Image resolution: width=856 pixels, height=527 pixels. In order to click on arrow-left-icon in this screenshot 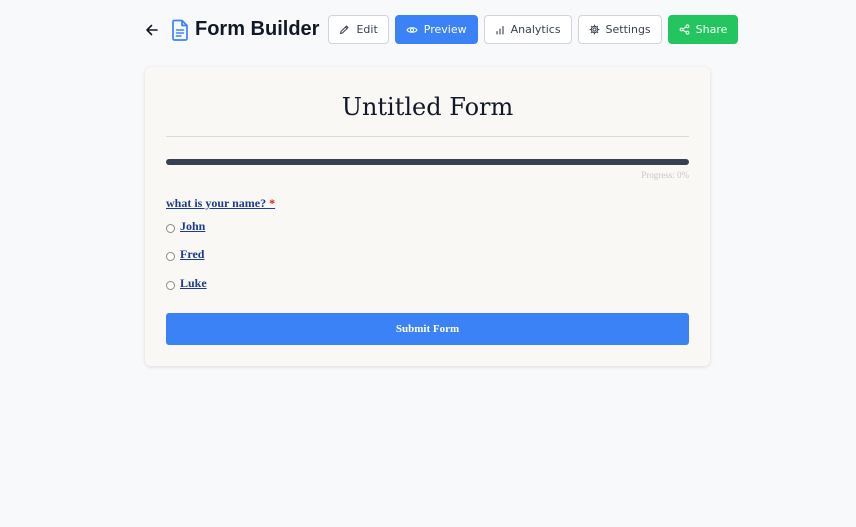, I will do `click(152, 29)`.